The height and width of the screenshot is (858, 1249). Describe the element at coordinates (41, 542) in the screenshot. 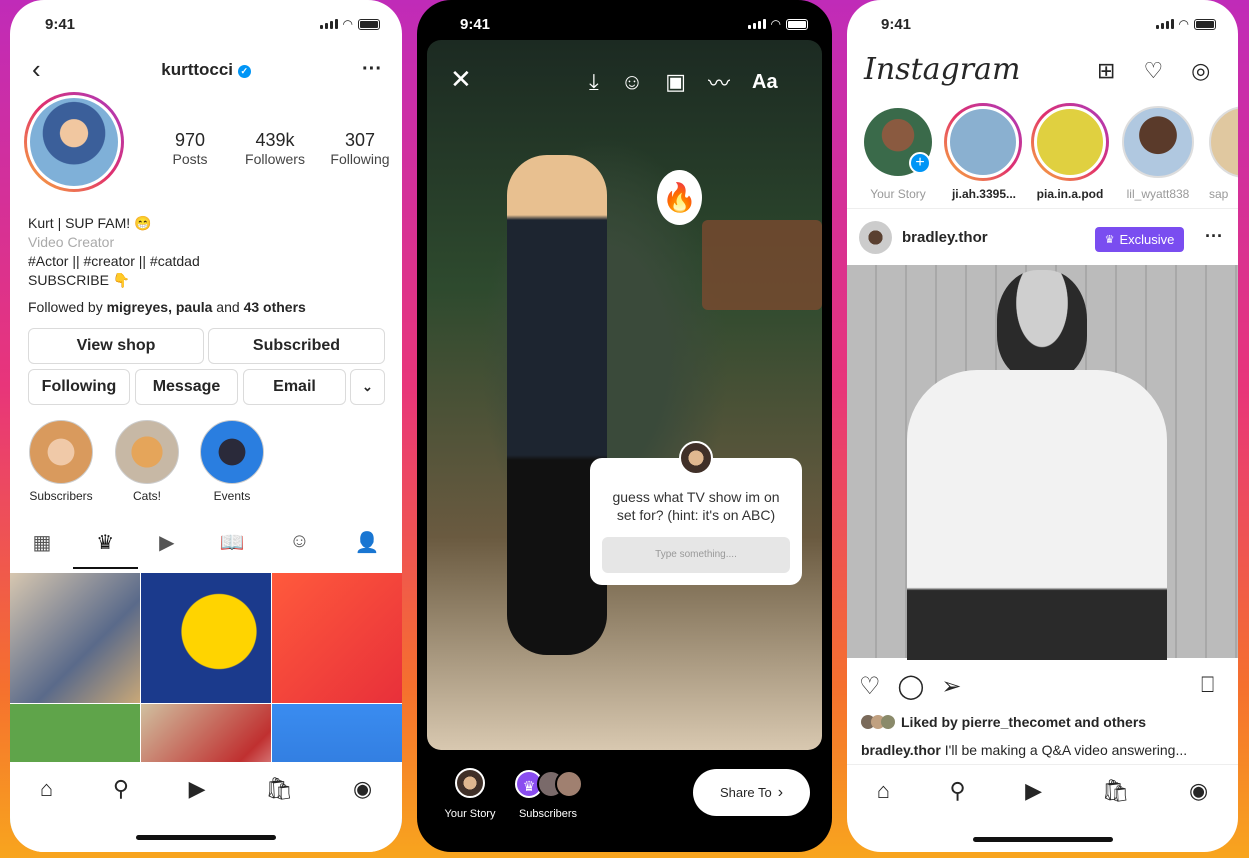

I see `grid-tab-icon: ▦` at that location.